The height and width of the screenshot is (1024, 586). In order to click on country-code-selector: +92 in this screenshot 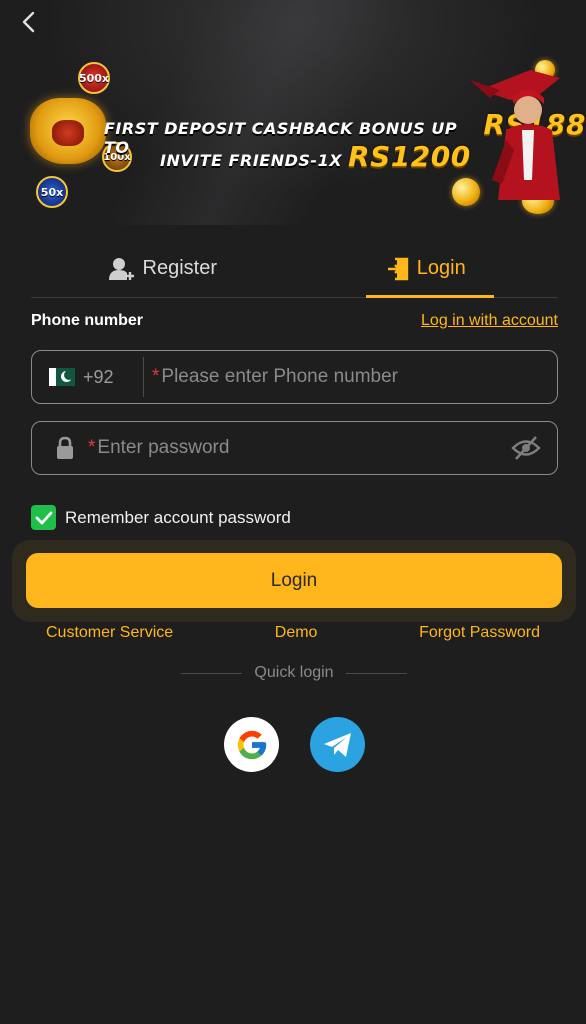, I will do `click(88, 377)`.